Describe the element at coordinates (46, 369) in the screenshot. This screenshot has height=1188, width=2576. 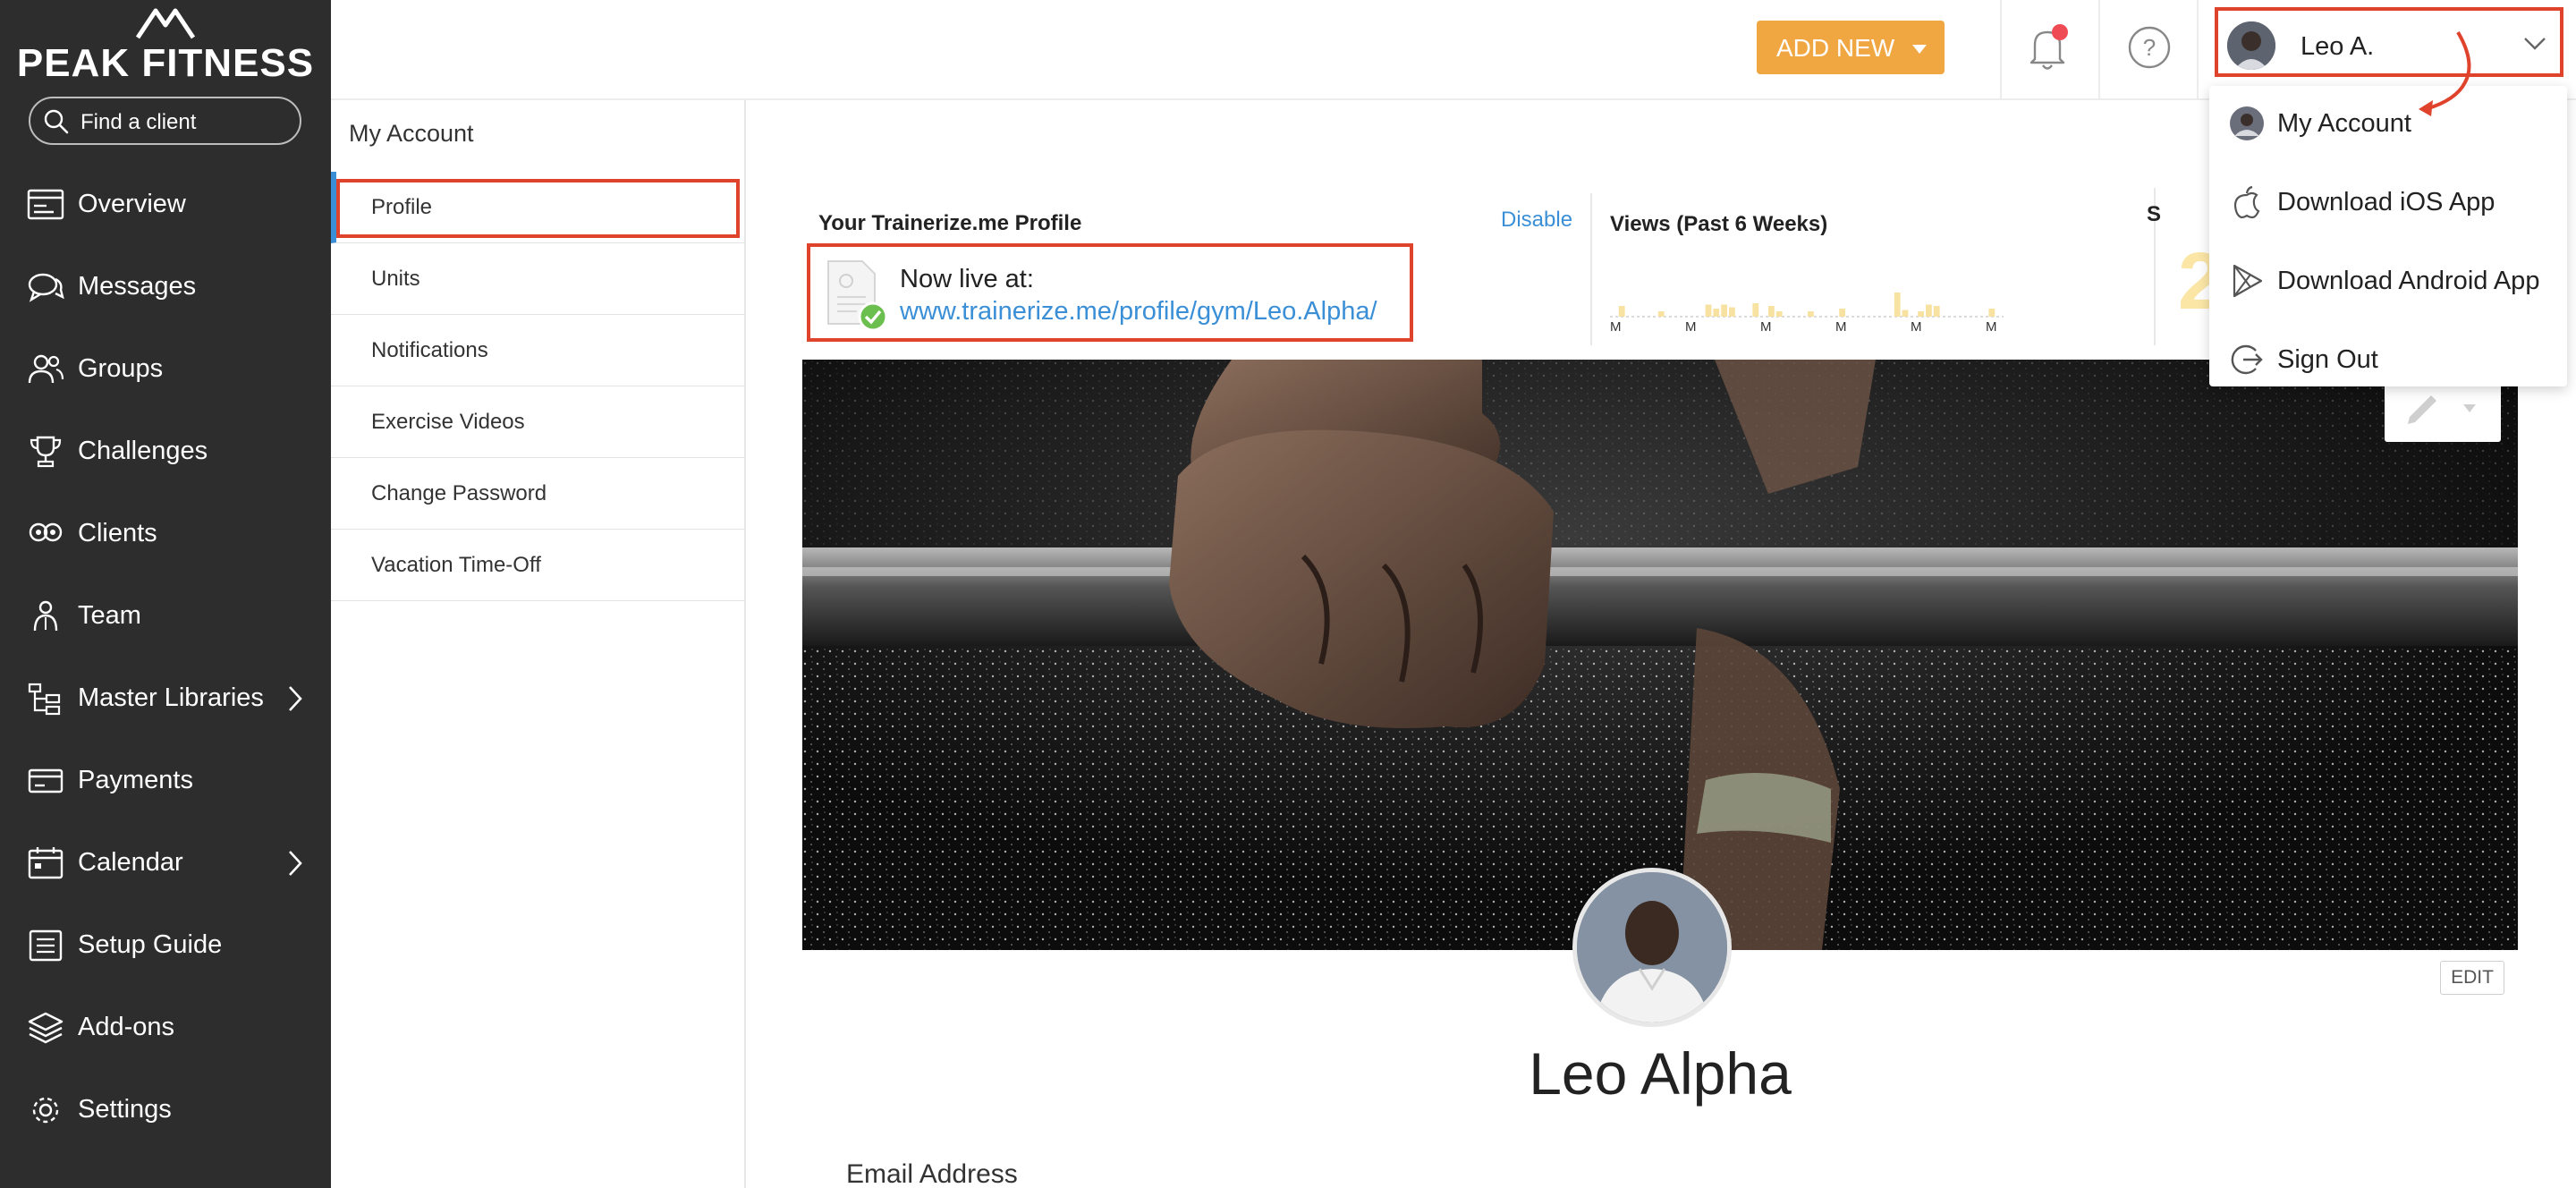
I see `groups-icon` at that location.